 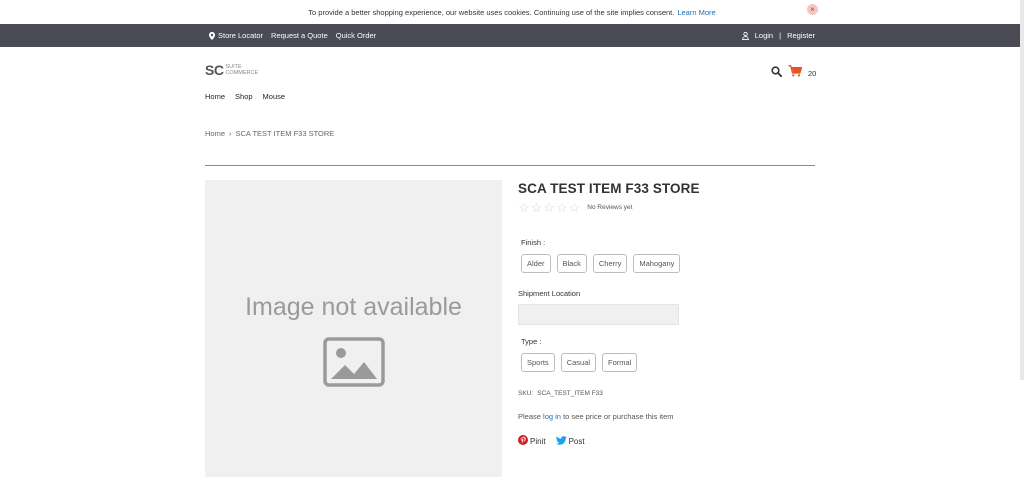 I want to click on user-icon, so click(x=745, y=35).